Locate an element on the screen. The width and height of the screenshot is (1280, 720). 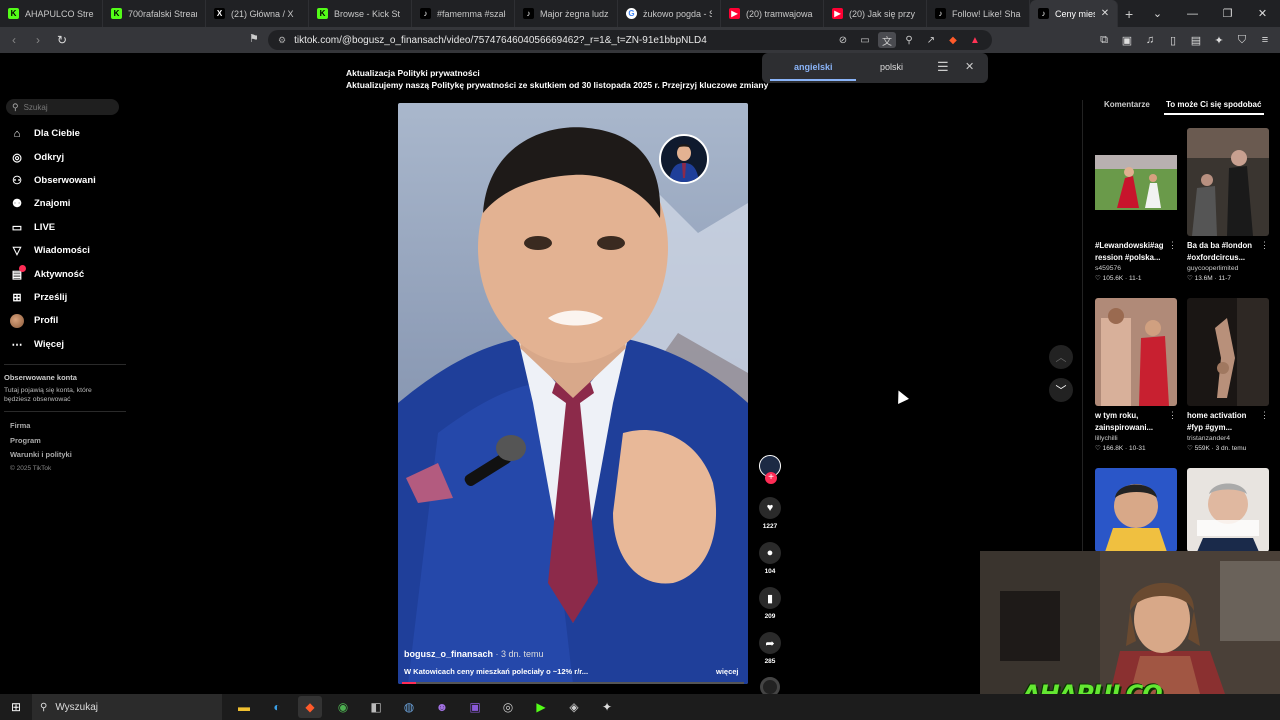
follow-plus-icon: + is located at coordinates (771, 478).